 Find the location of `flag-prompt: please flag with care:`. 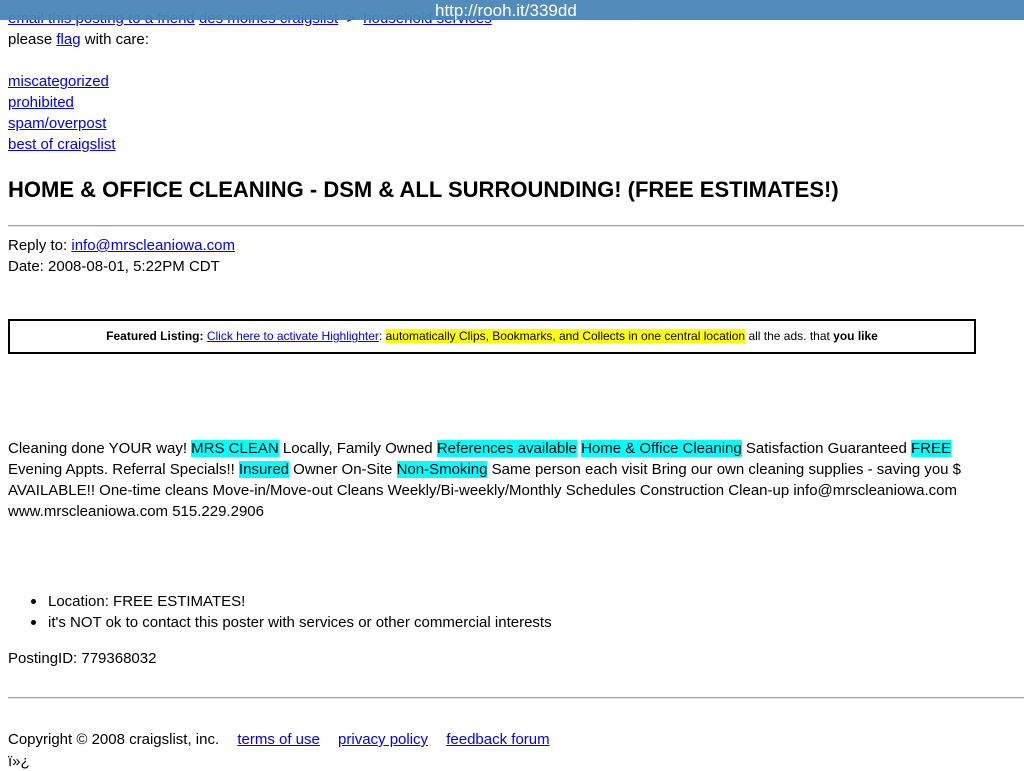

flag-prompt: please flag with care: is located at coordinates (78, 40).